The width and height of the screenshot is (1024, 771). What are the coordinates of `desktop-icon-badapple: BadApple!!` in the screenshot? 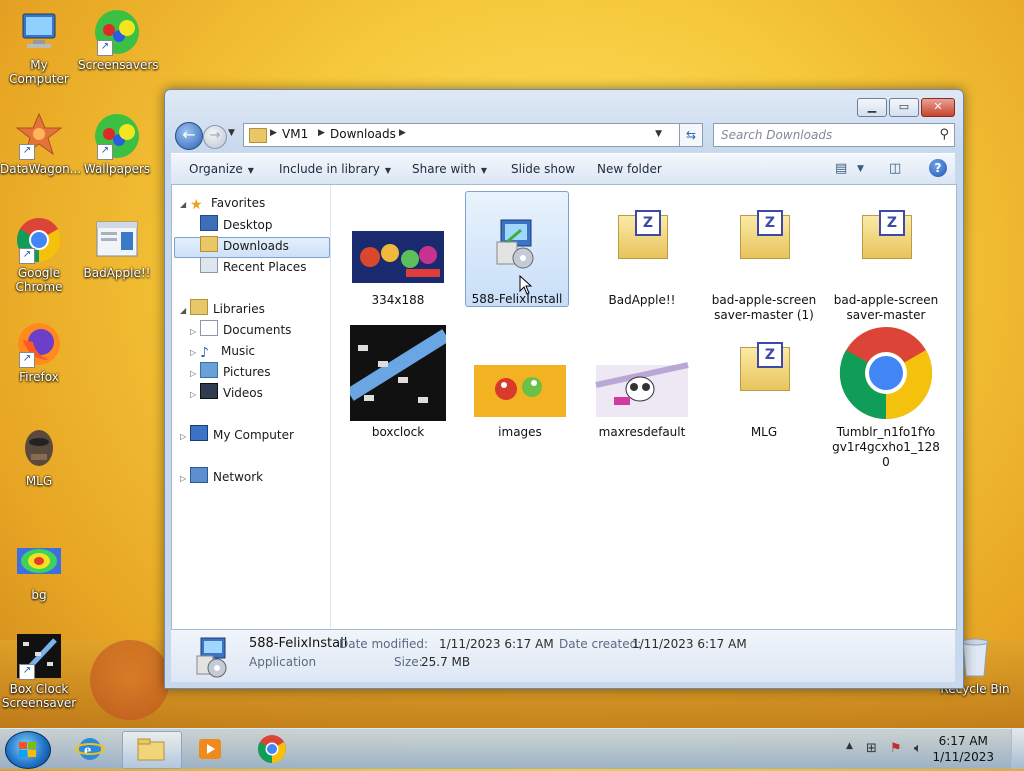 It's located at (117, 248).